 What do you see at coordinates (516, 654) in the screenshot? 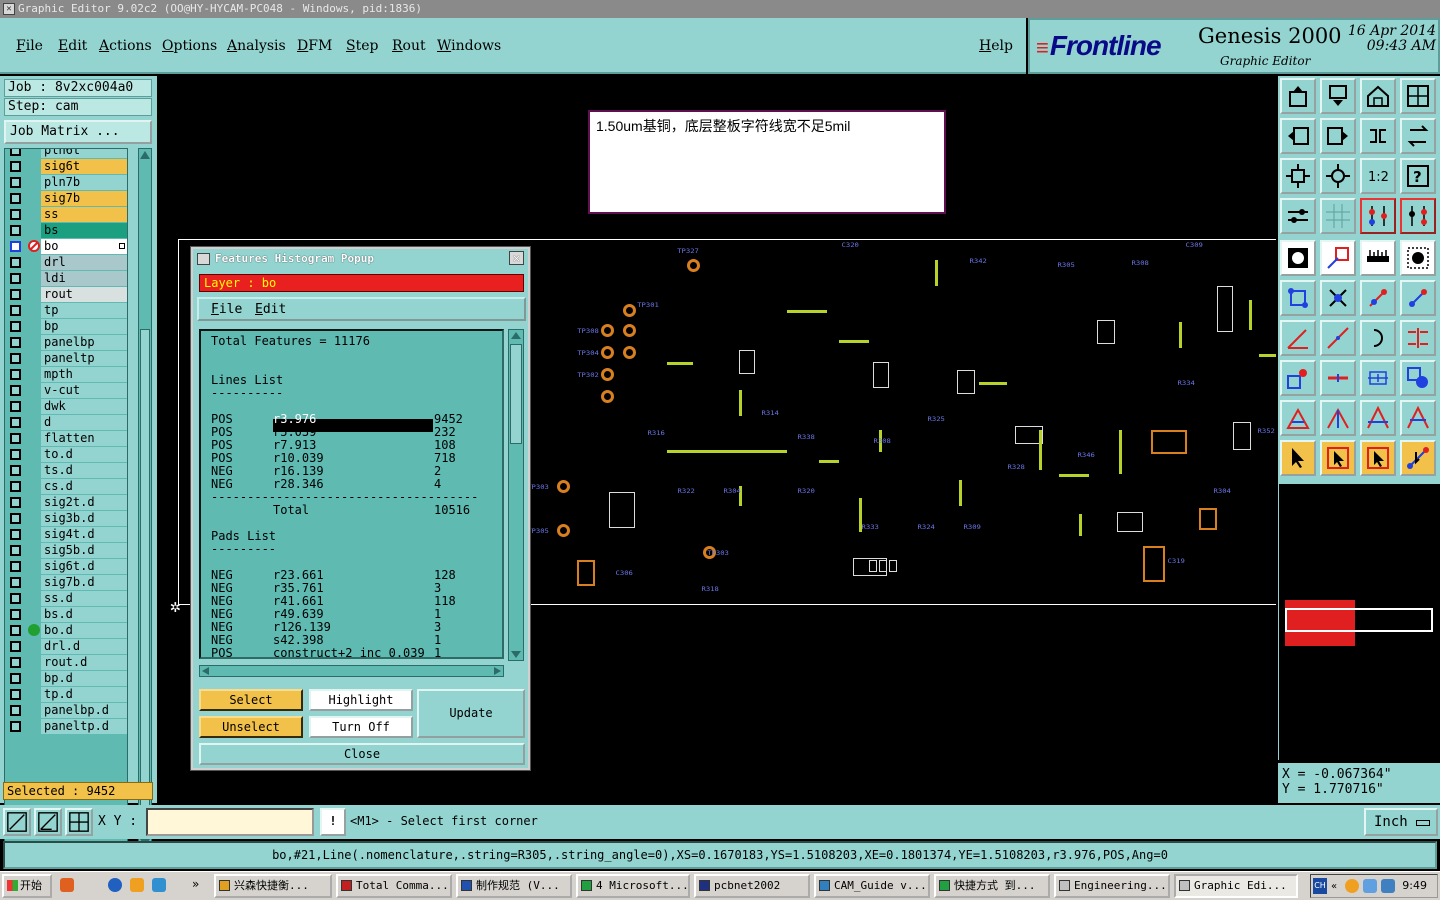
I see `scroll-down-icon` at bounding box center [516, 654].